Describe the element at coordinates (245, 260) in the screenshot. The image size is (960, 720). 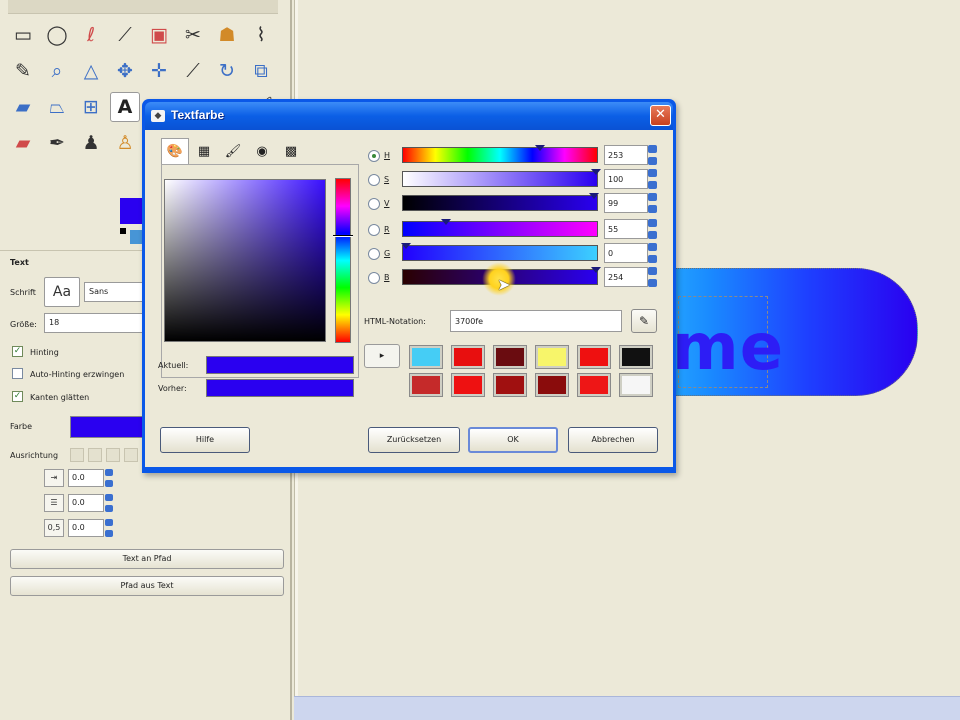
I see `saturation-value-picker` at that location.